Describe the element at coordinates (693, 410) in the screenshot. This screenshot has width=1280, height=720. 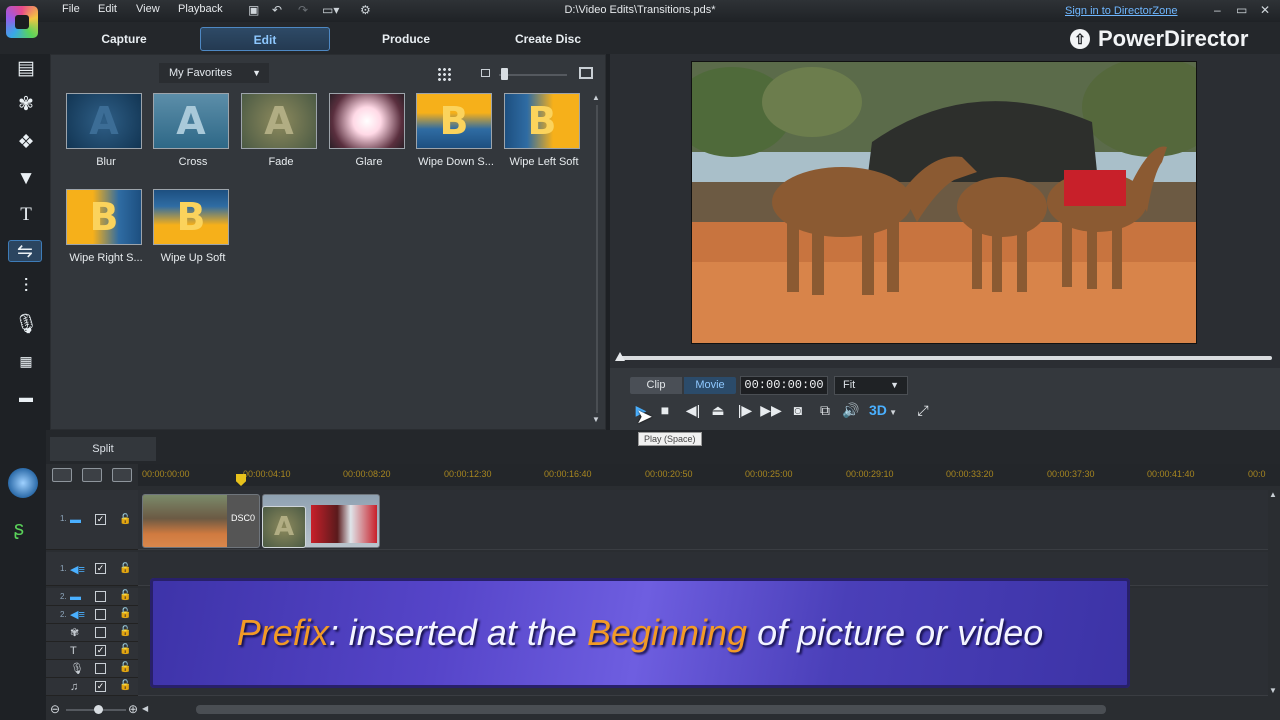
I see `previous-frame-icon: ◀|` at that location.